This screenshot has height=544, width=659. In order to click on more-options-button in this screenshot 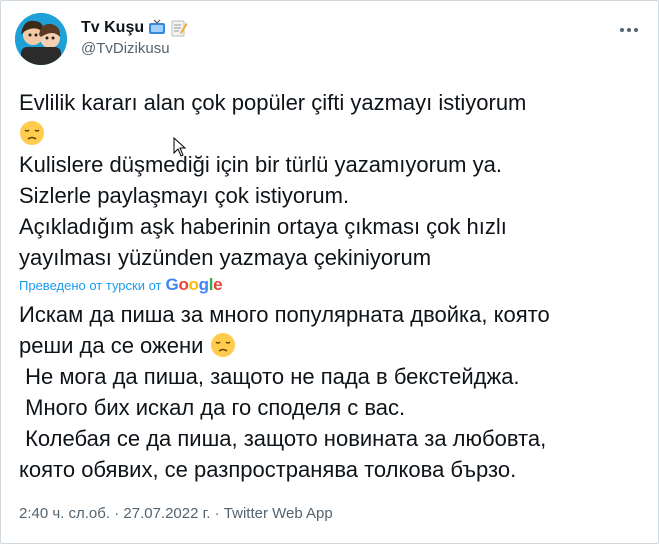, I will do `click(629, 30)`.